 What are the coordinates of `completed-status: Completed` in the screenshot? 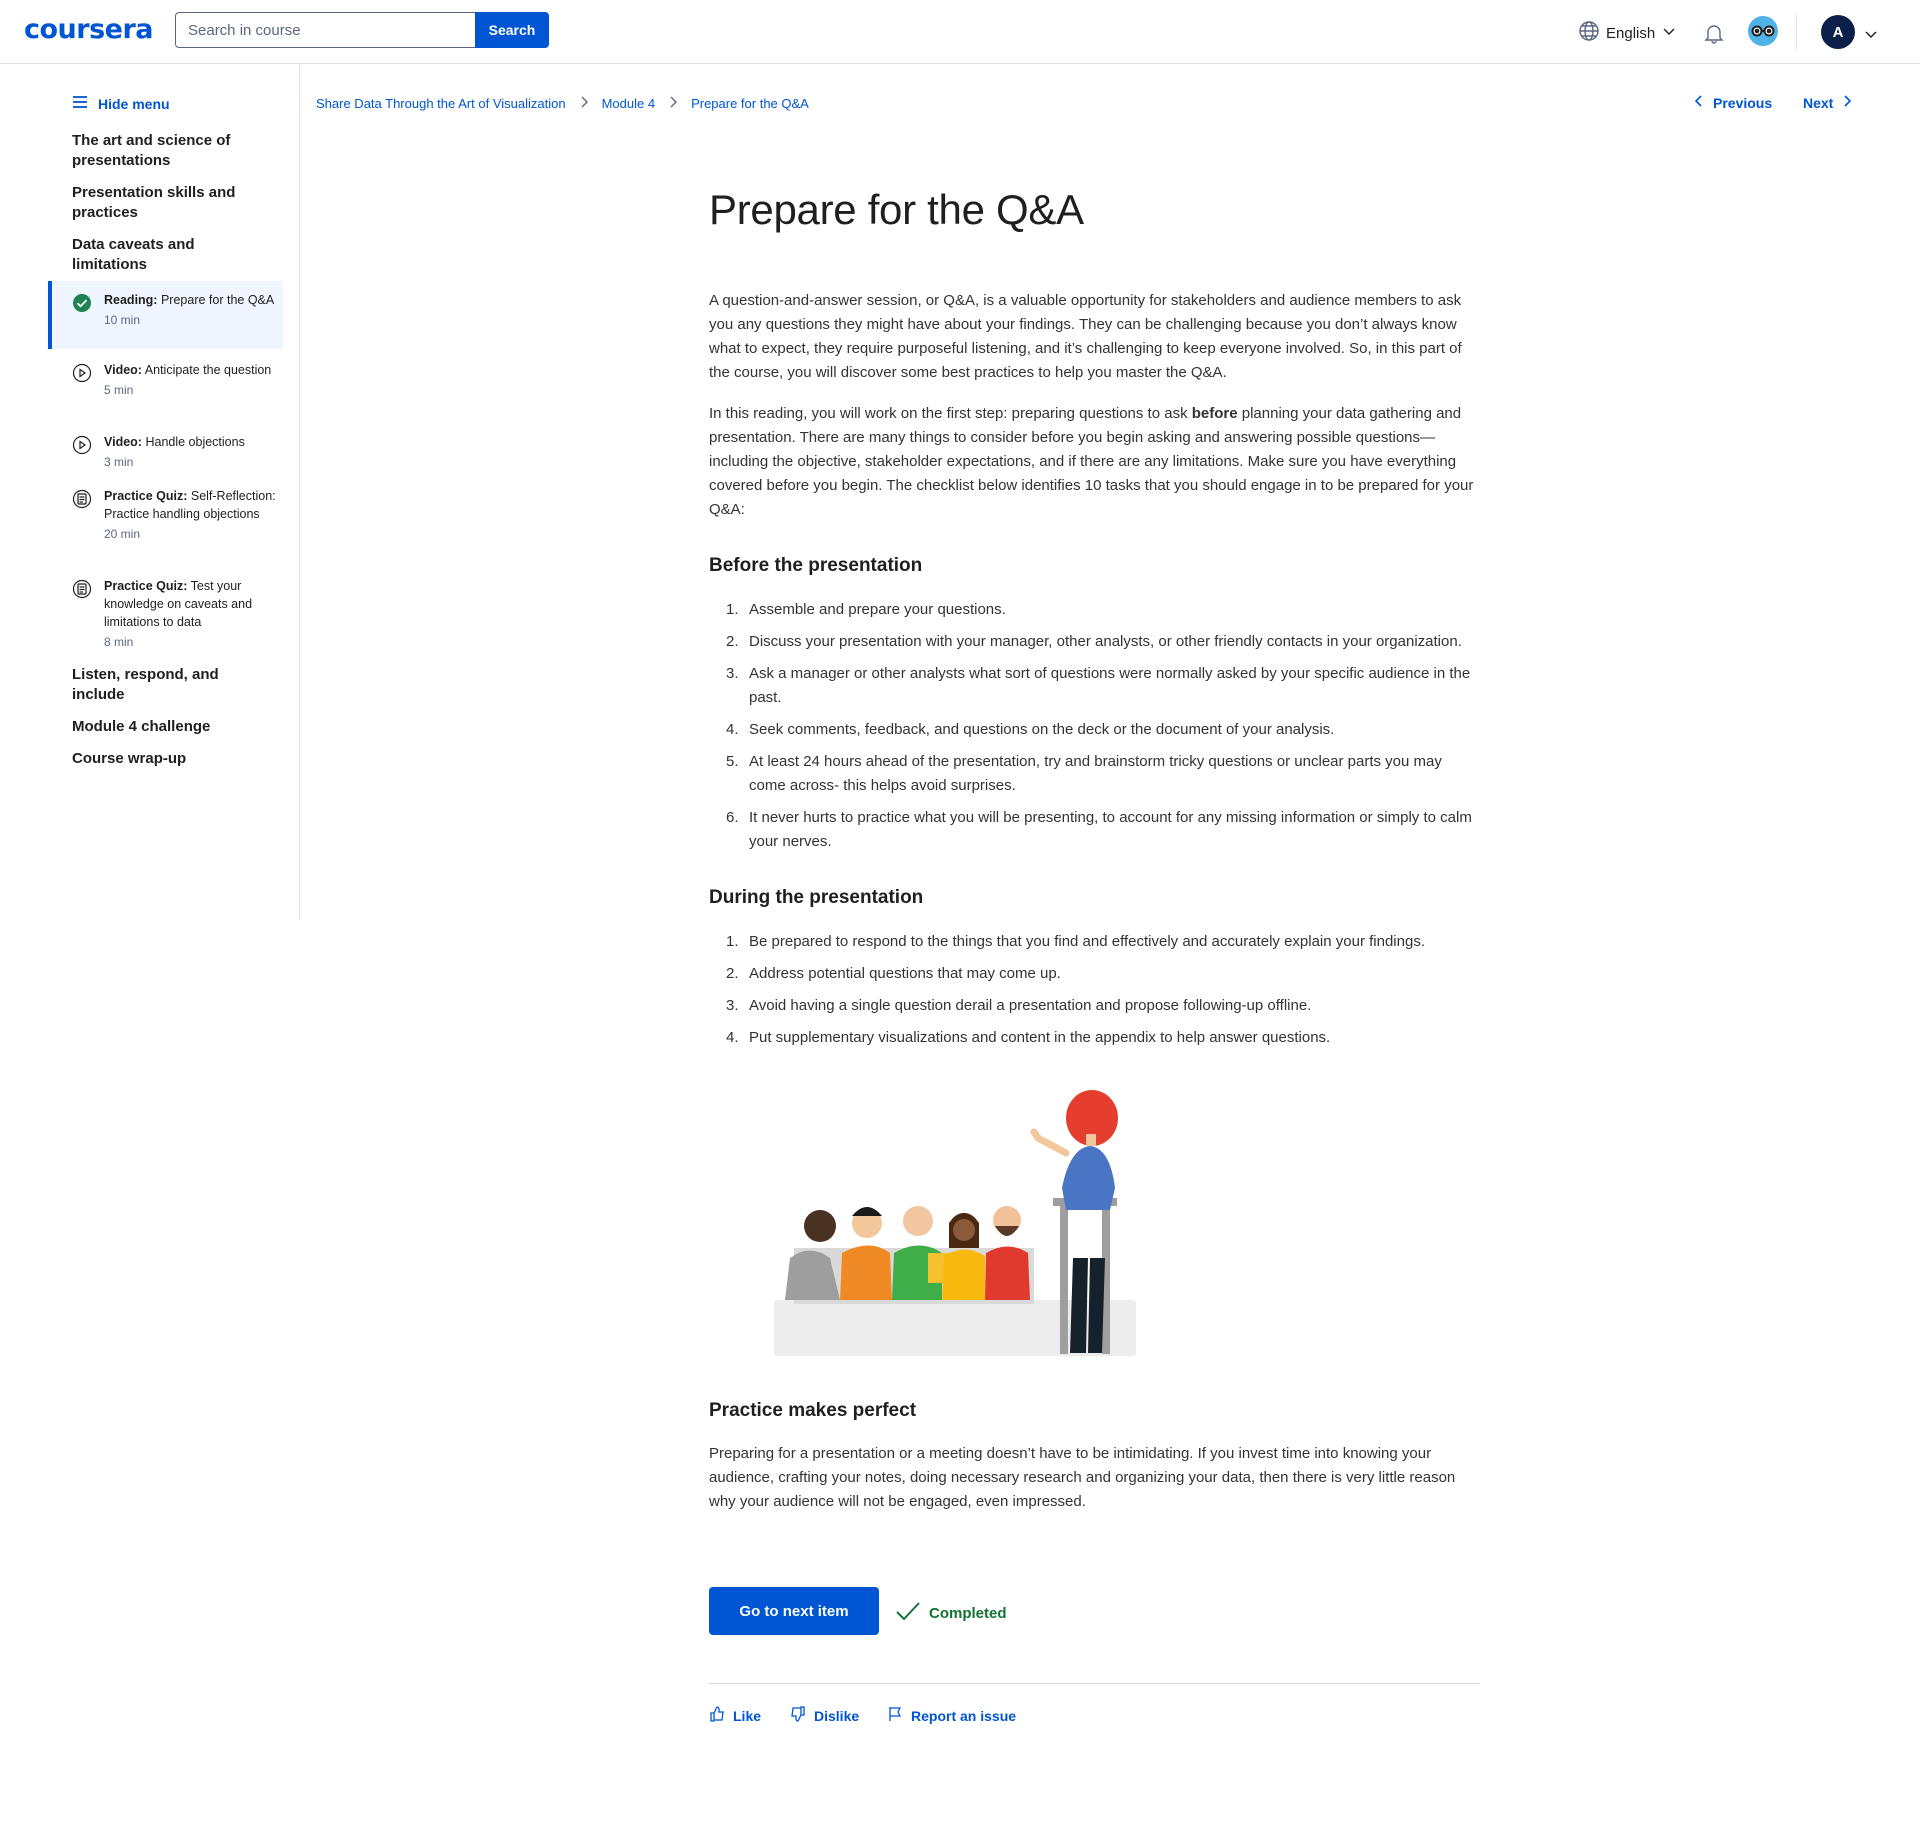 It's located at (951, 1613).